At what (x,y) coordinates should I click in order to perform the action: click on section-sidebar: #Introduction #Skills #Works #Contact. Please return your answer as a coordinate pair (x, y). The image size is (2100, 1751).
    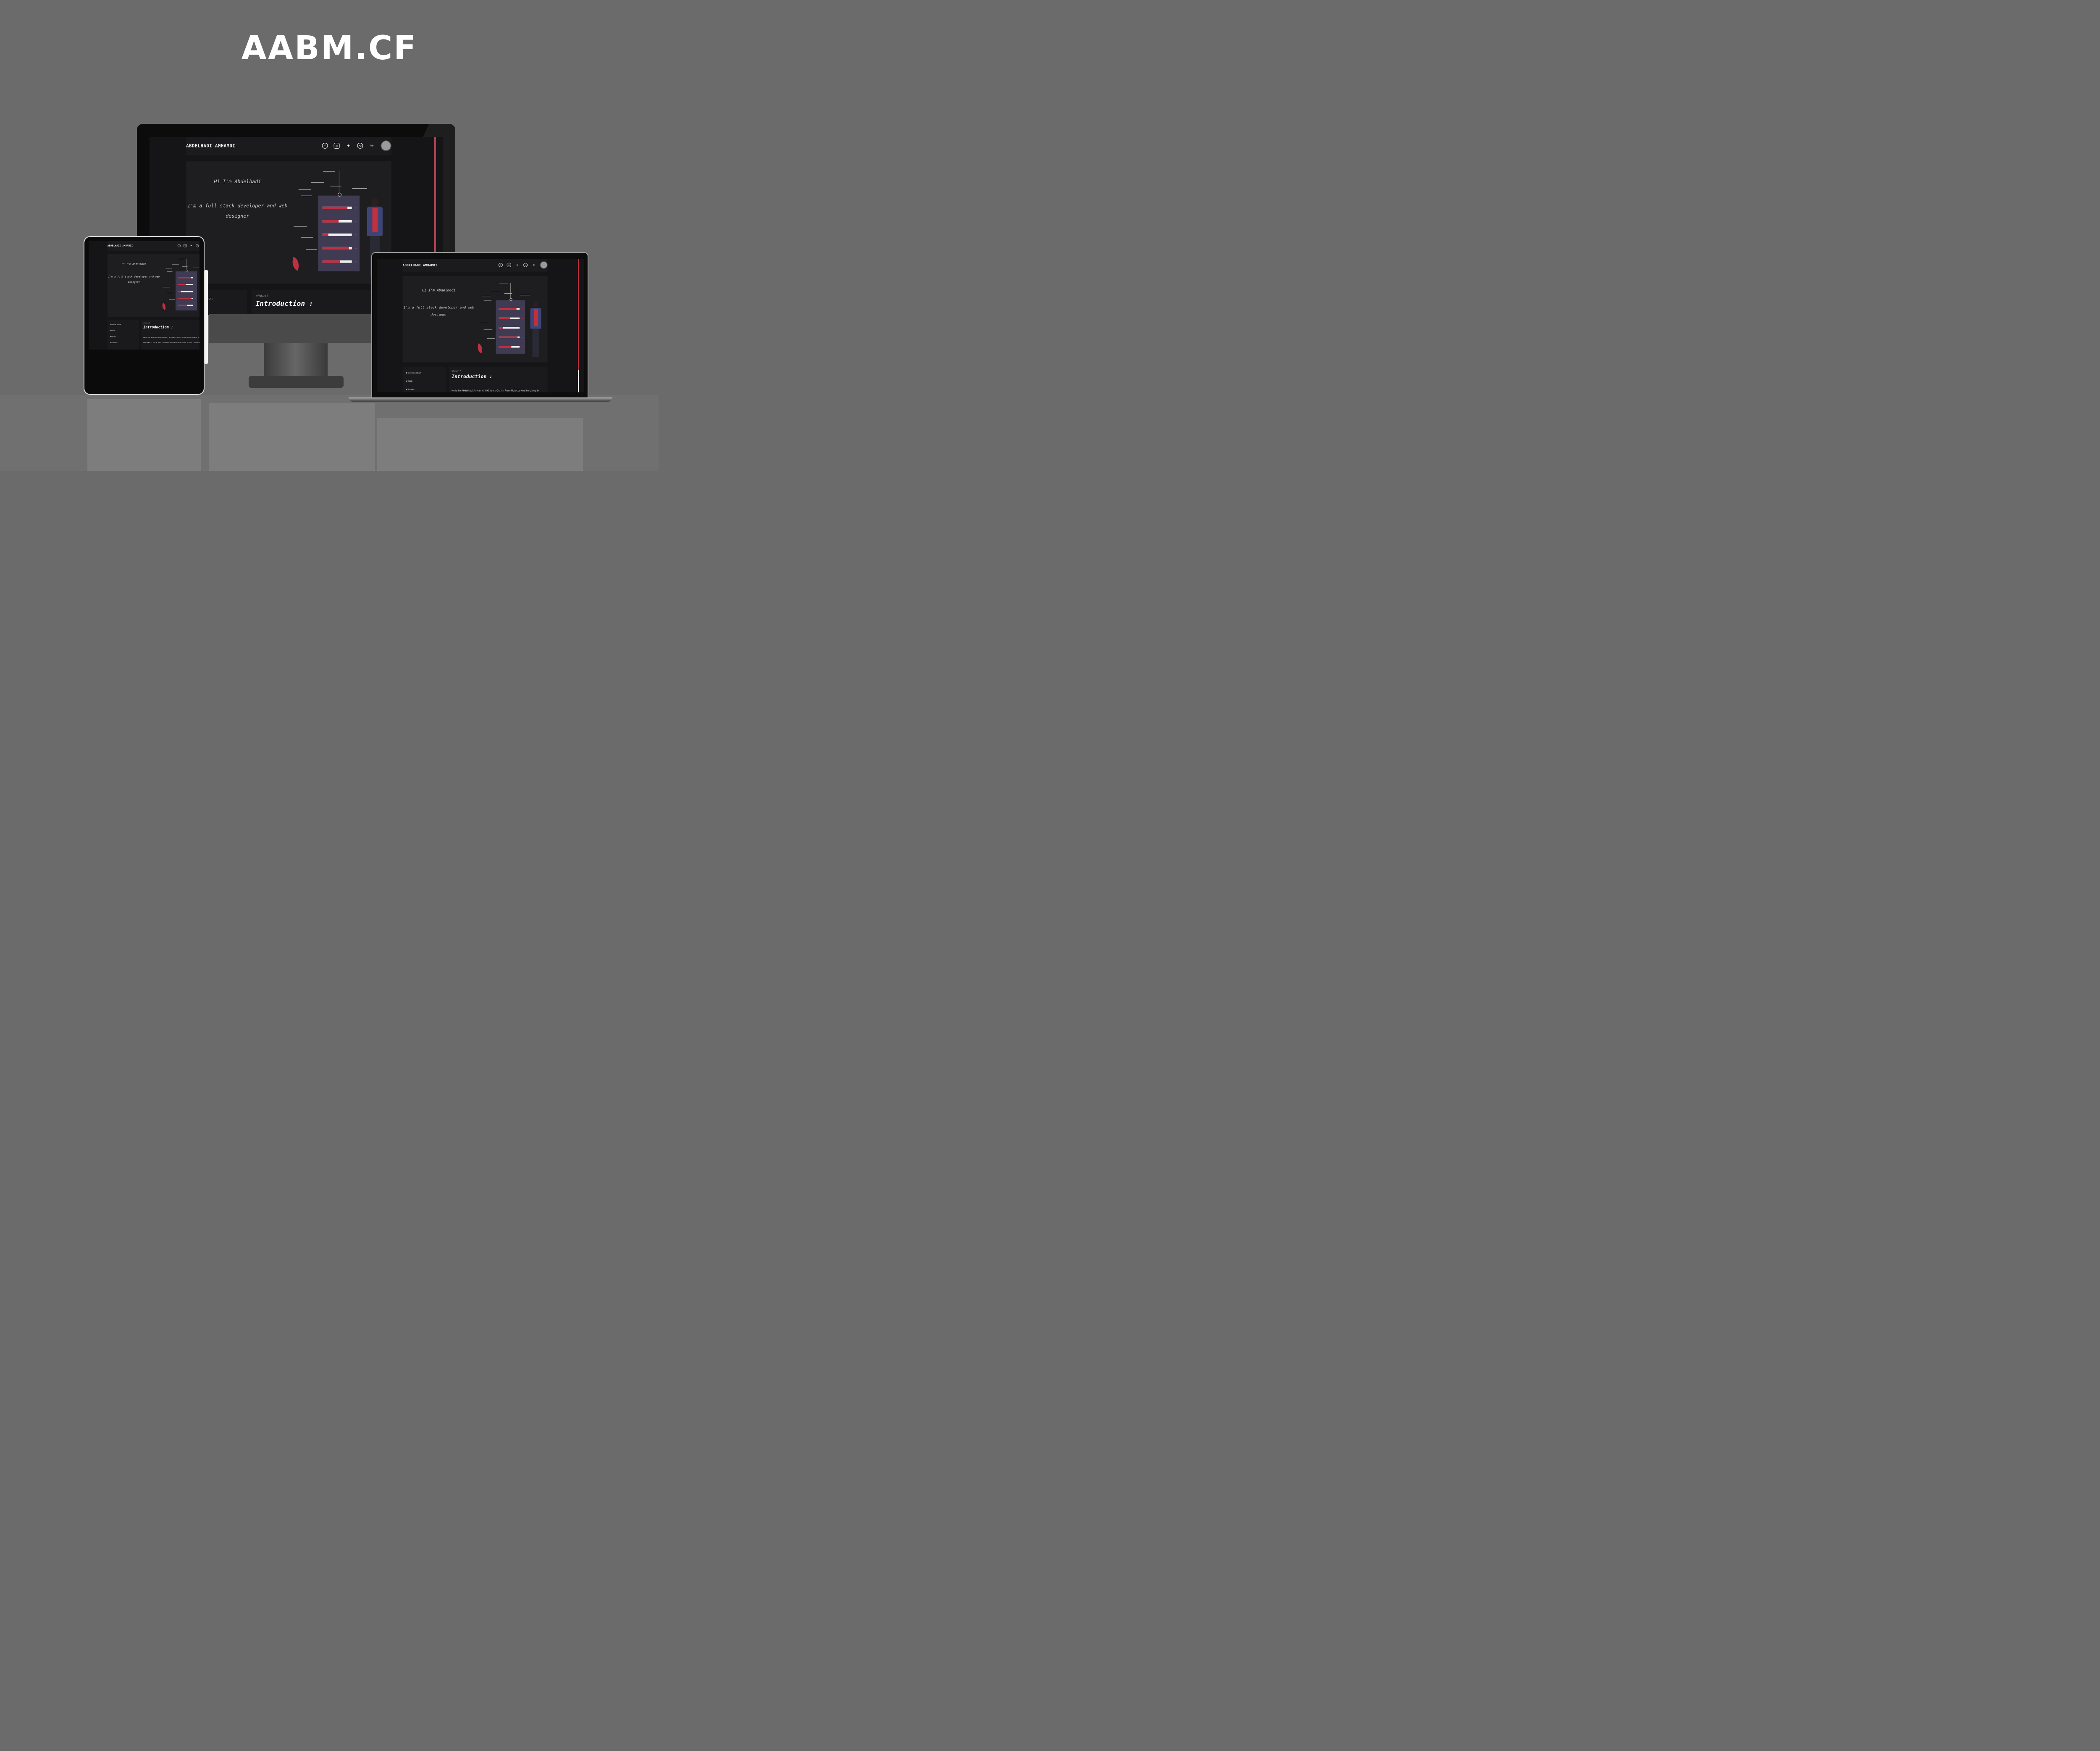
    Looking at the image, I should click on (123, 335).